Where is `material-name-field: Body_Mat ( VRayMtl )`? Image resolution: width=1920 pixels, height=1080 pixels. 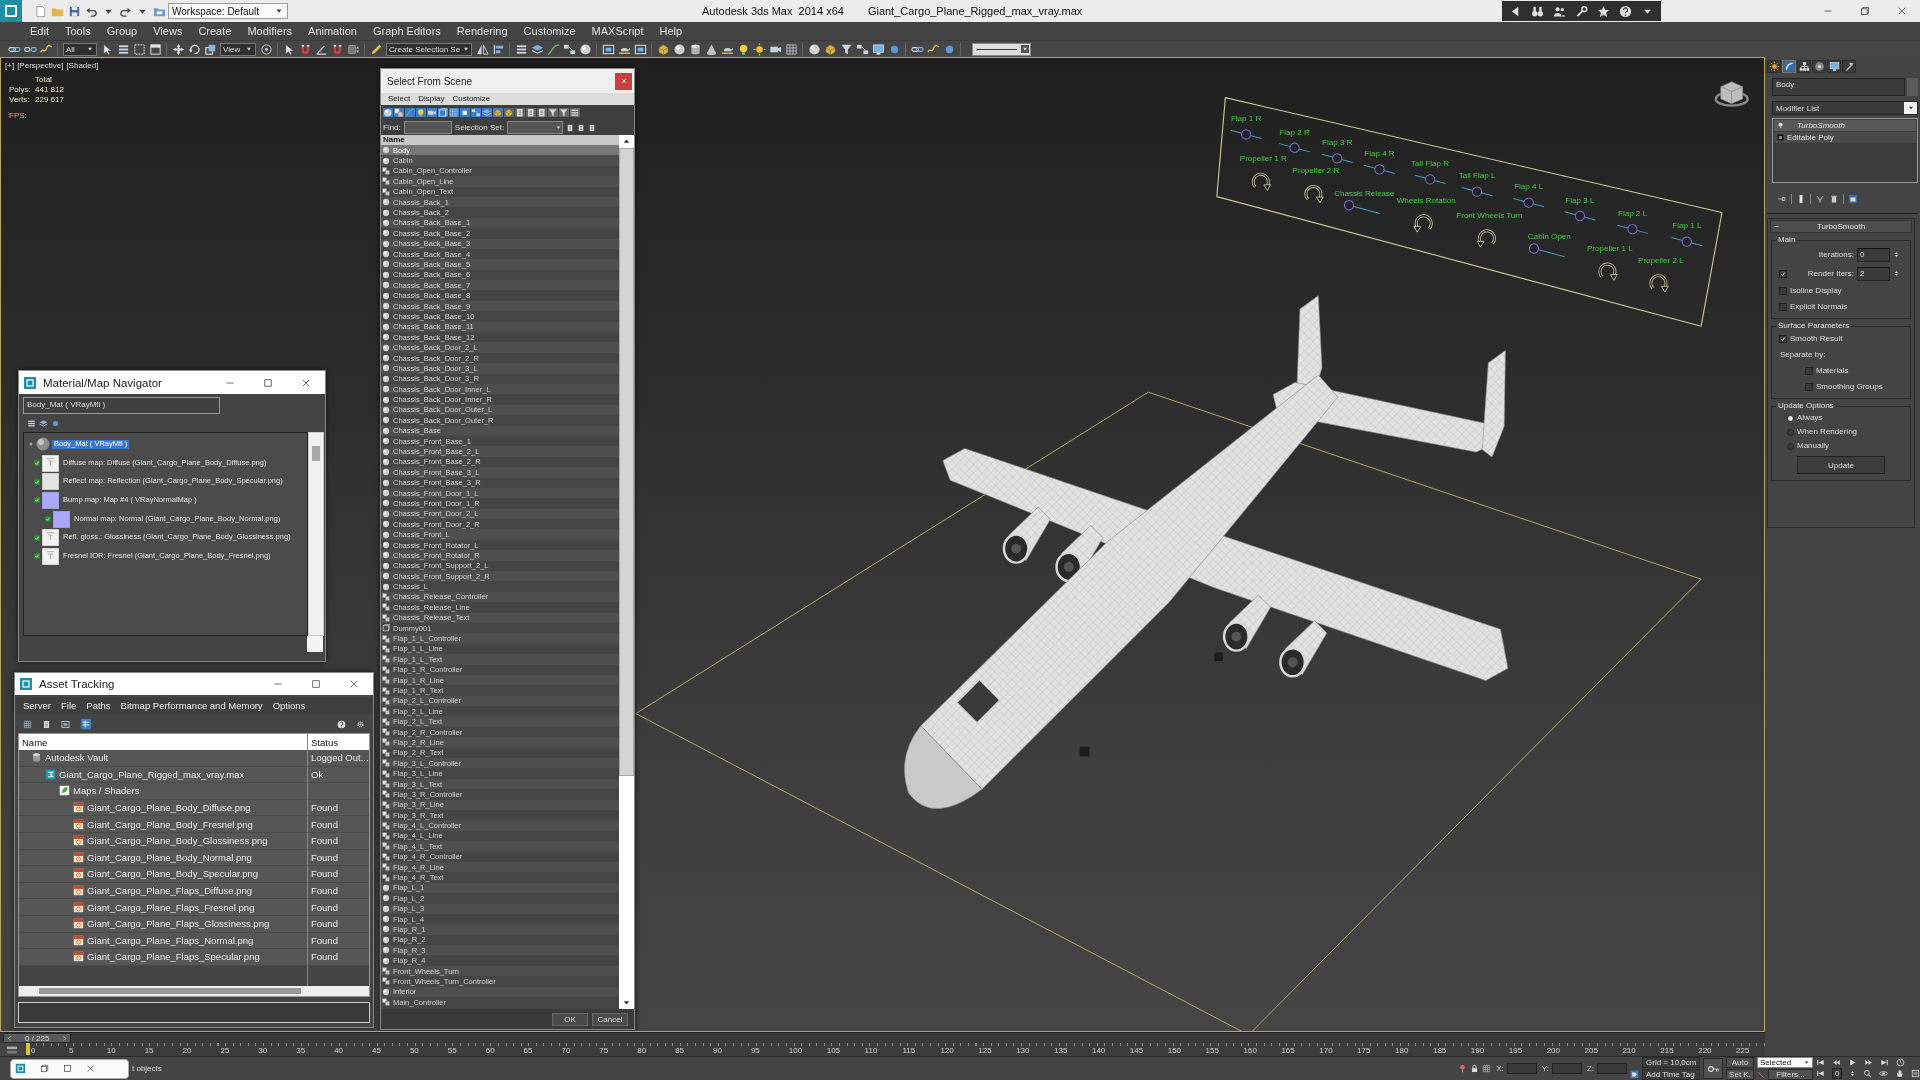
material-name-field: Body_Mat ( VRayMtl ) is located at coordinates (121, 405).